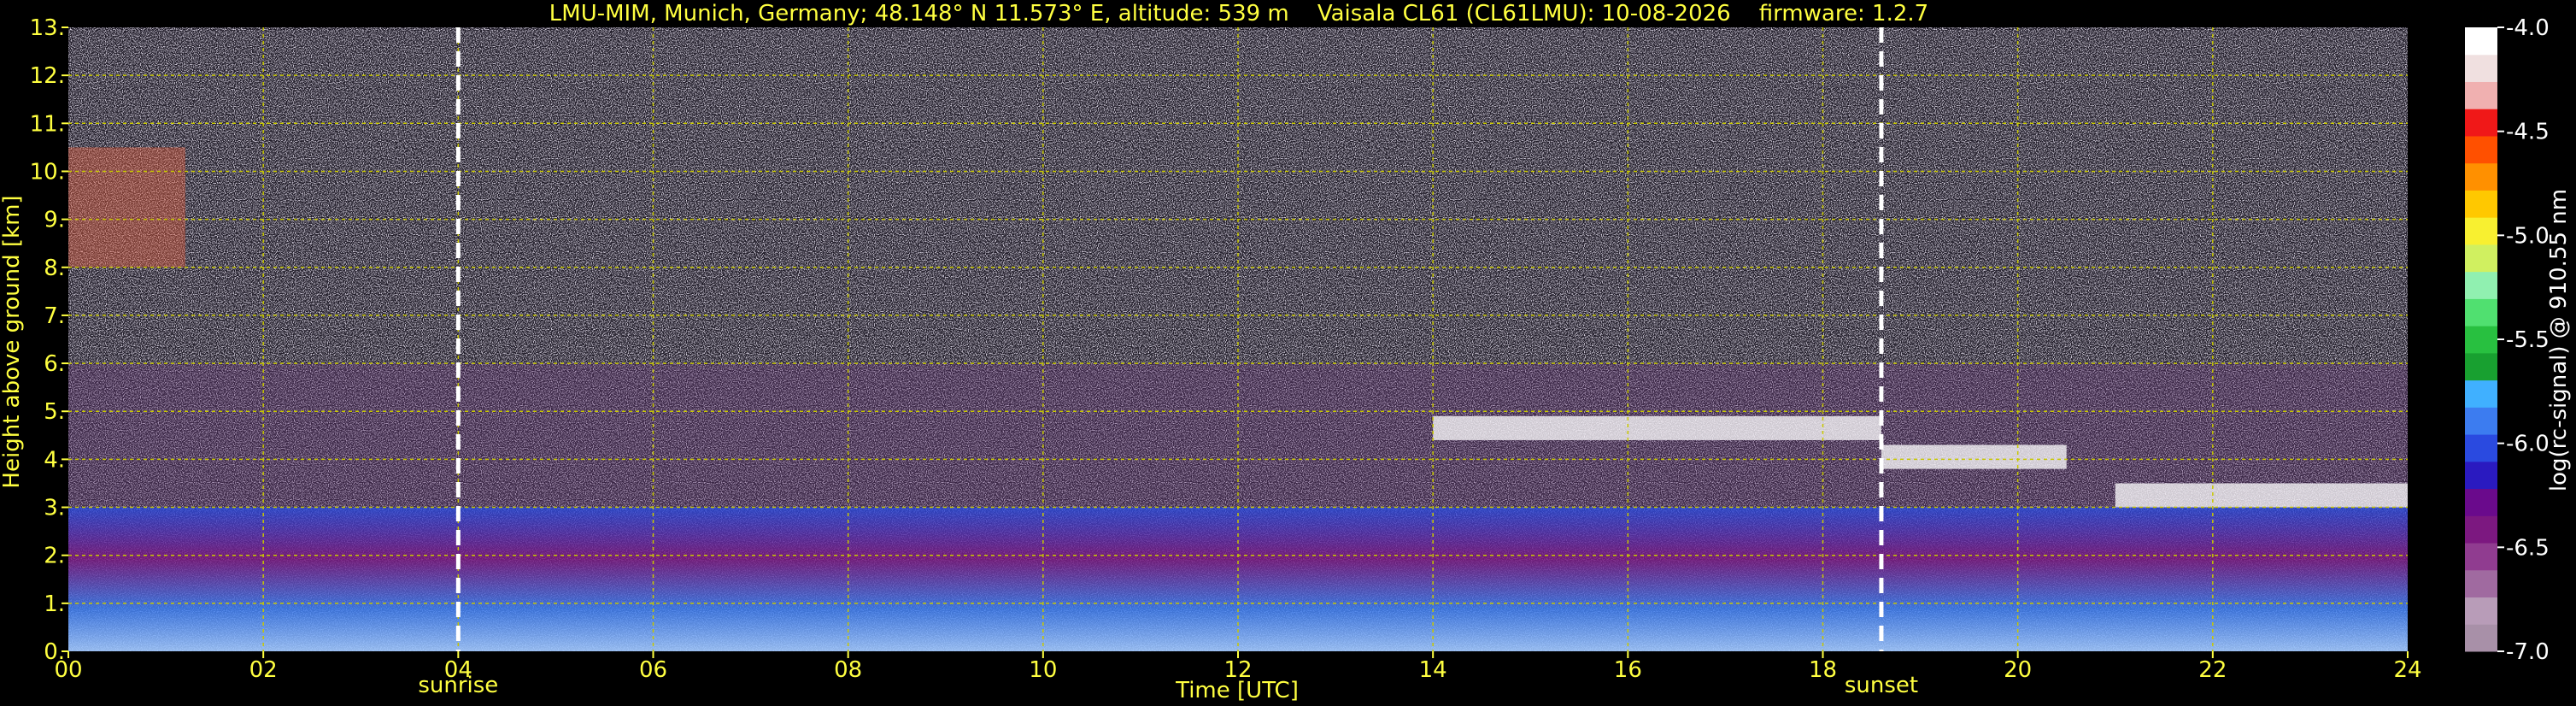 This screenshot has width=2576, height=706. What do you see at coordinates (54, 316) in the screenshot?
I see `y-tick-label: 7.` at bounding box center [54, 316].